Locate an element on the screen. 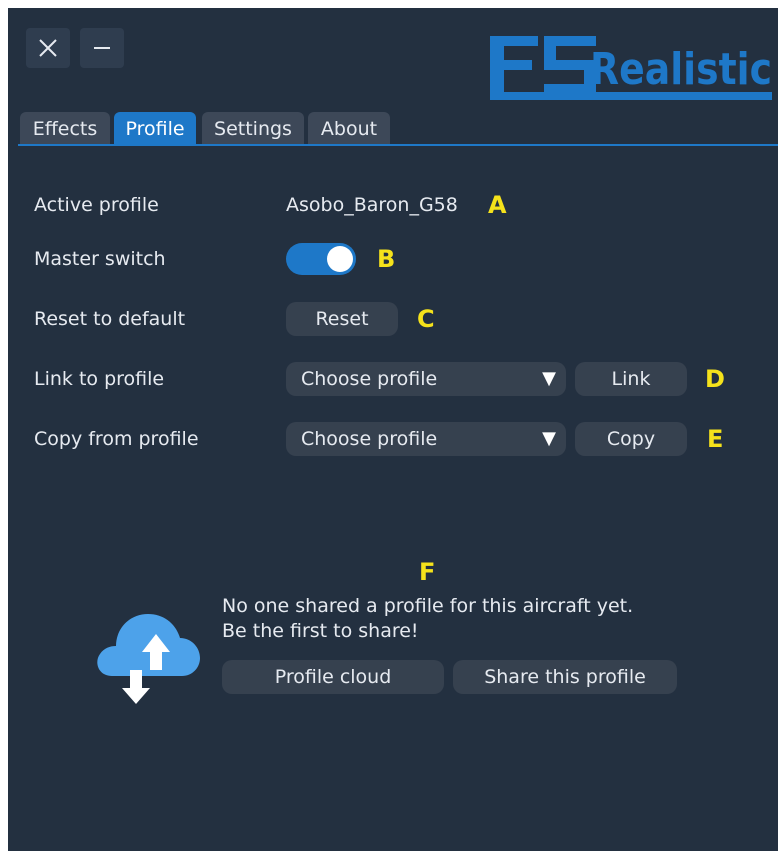 The height and width of the screenshot is (851, 778). copy-button: Copy is located at coordinates (631, 439).